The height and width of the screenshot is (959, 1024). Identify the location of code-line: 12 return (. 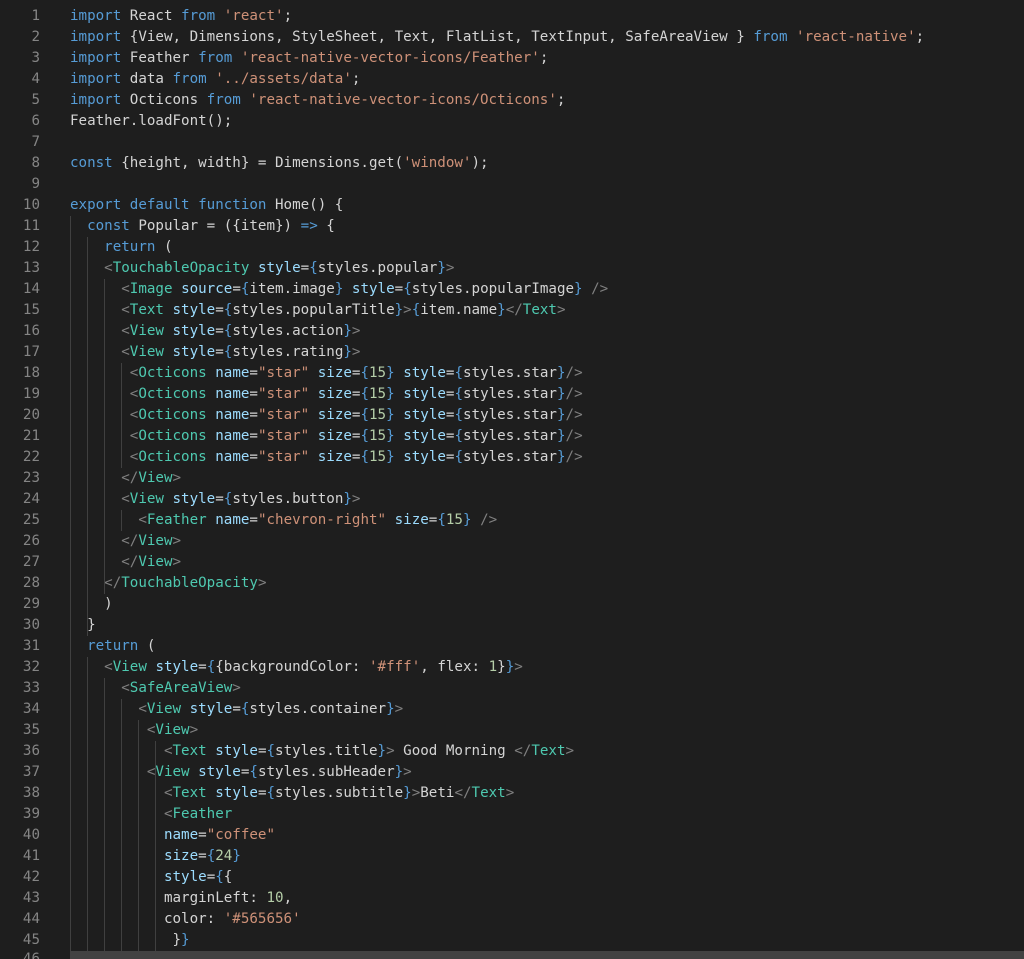
(512, 247).